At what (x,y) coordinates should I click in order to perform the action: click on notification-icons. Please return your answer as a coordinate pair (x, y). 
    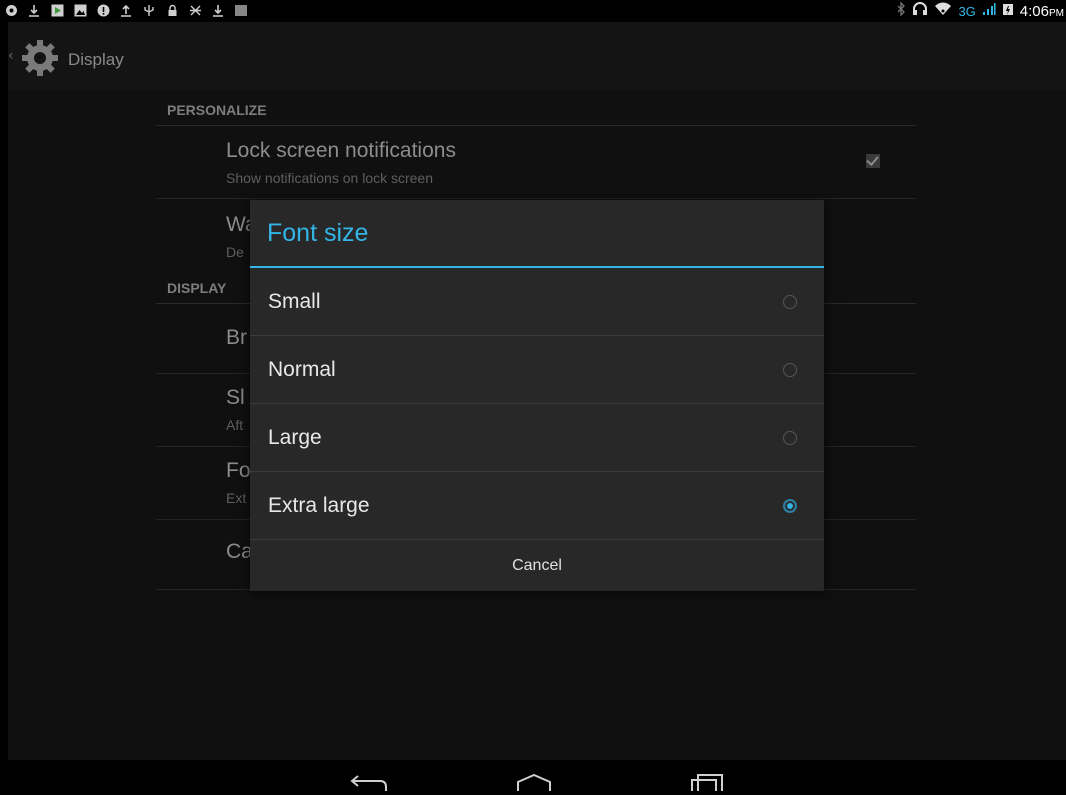
    Looking at the image, I should click on (126, 10).